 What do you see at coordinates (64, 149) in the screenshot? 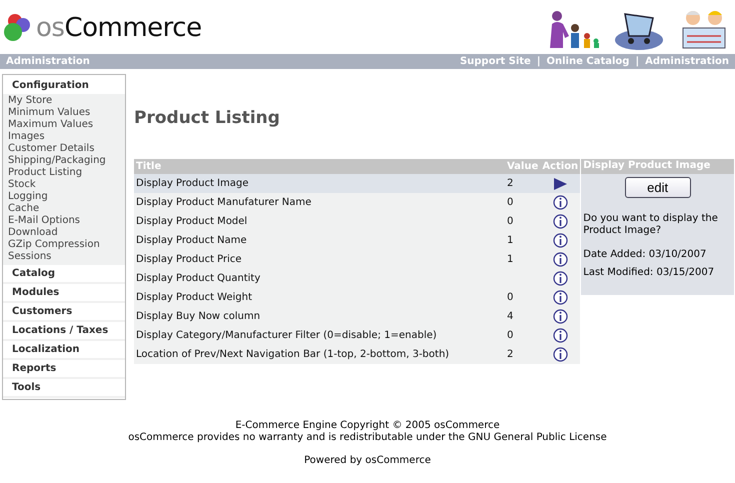
I see `menu-item: Customer Details` at bounding box center [64, 149].